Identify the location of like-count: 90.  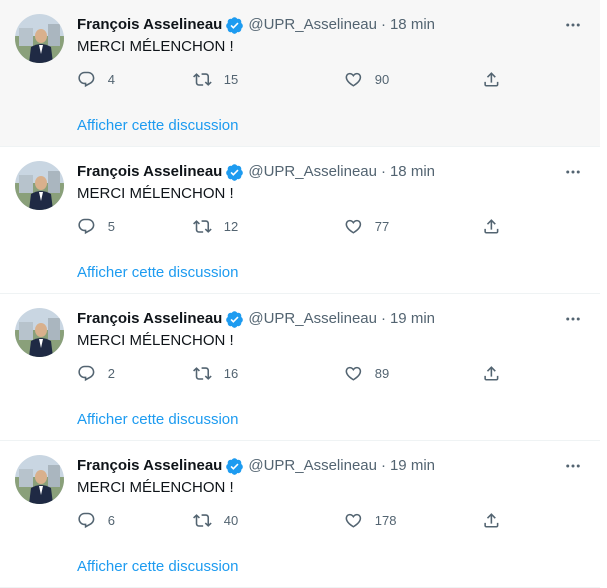
(382, 79).